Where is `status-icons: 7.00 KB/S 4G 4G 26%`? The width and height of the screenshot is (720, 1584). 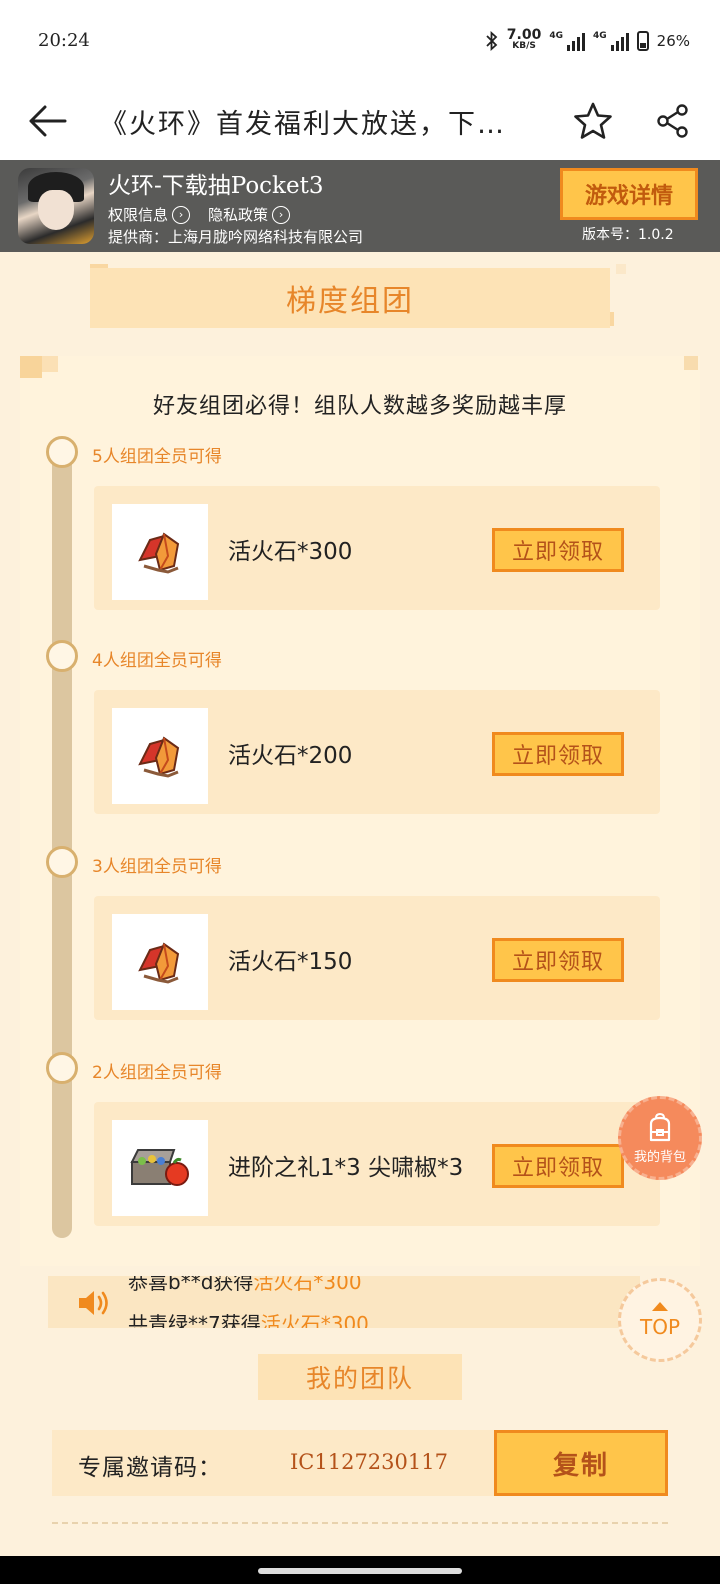
status-icons: 7.00 KB/S 4G 4G 26% is located at coordinates (587, 41).